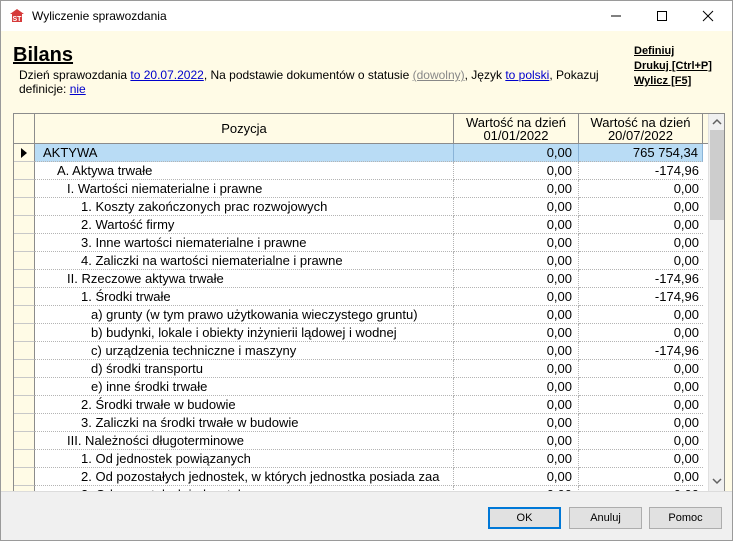 This screenshot has width=733, height=541. What do you see at coordinates (641, 128) in the screenshot?
I see `column-header-value-end: Wartość na dzień 20/07/2022` at bounding box center [641, 128].